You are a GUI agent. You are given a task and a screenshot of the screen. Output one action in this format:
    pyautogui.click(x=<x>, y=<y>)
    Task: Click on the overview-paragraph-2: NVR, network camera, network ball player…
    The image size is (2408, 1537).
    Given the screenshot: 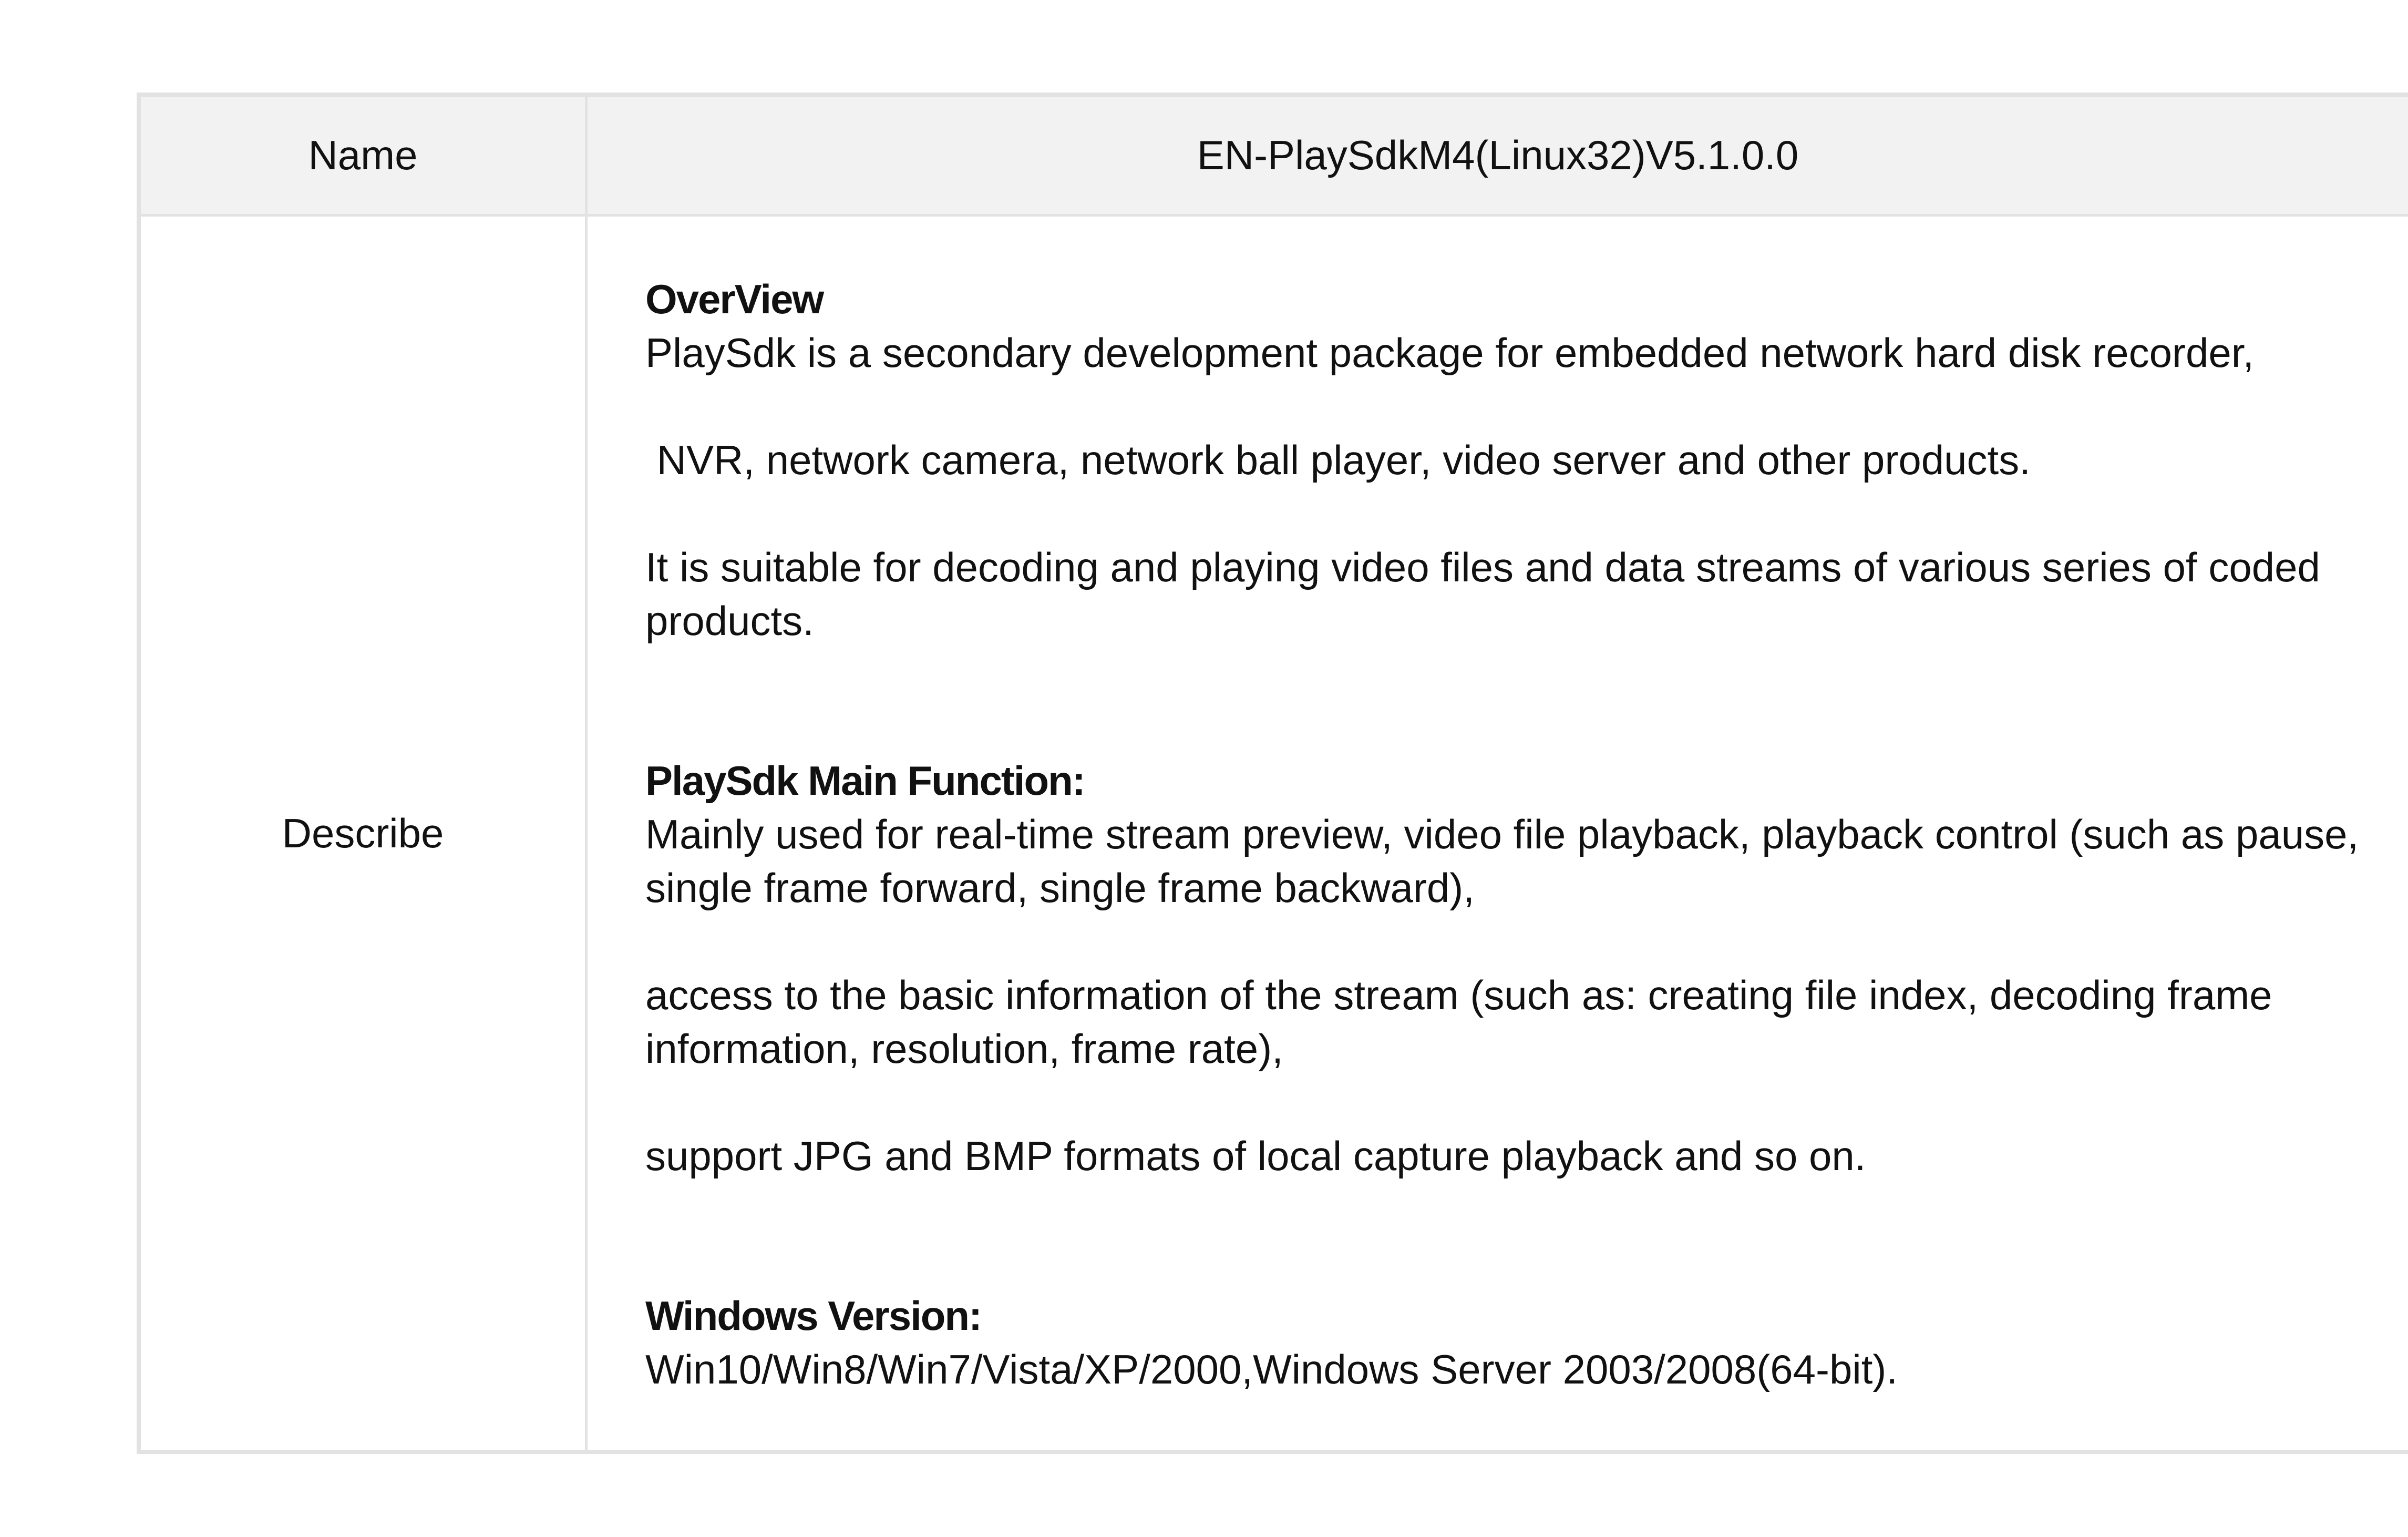 What is the action you would take?
    pyautogui.click(x=1338, y=460)
    